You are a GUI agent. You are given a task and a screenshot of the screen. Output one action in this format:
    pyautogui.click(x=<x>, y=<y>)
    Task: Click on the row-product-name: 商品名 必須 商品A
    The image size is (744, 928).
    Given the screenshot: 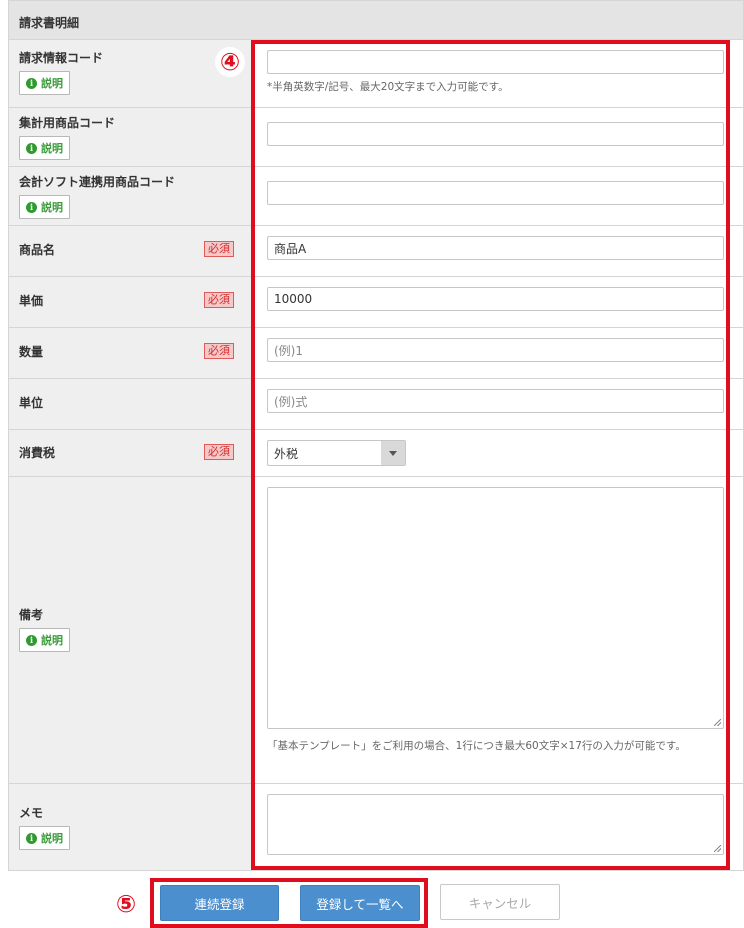 What is the action you would take?
    pyautogui.click(x=376, y=251)
    